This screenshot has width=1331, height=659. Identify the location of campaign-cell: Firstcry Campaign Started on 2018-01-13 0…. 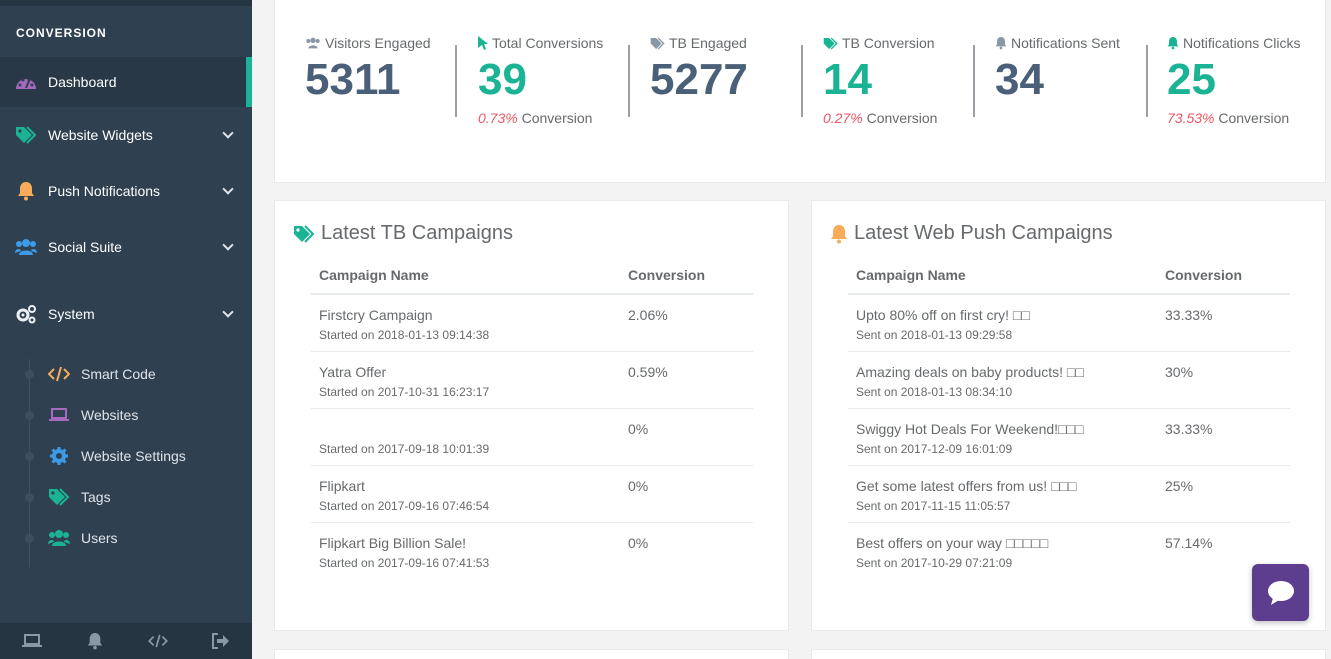
(465, 323).